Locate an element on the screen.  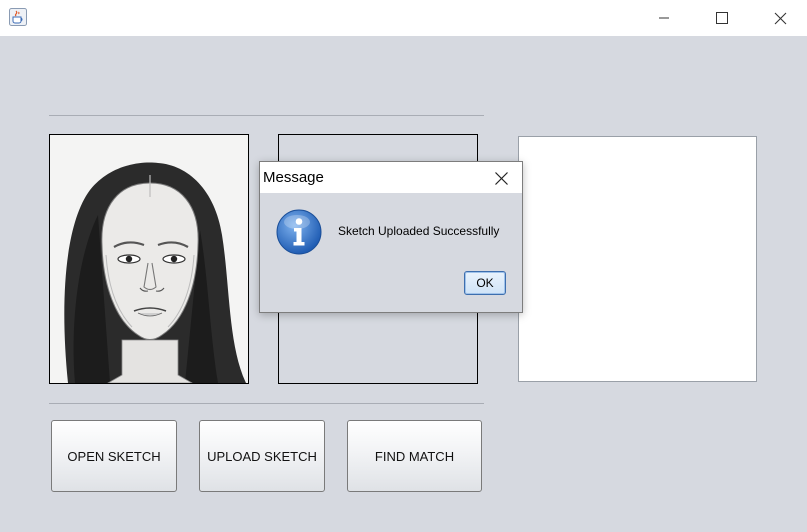
minimize-icon is located at coordinates (664, 18).